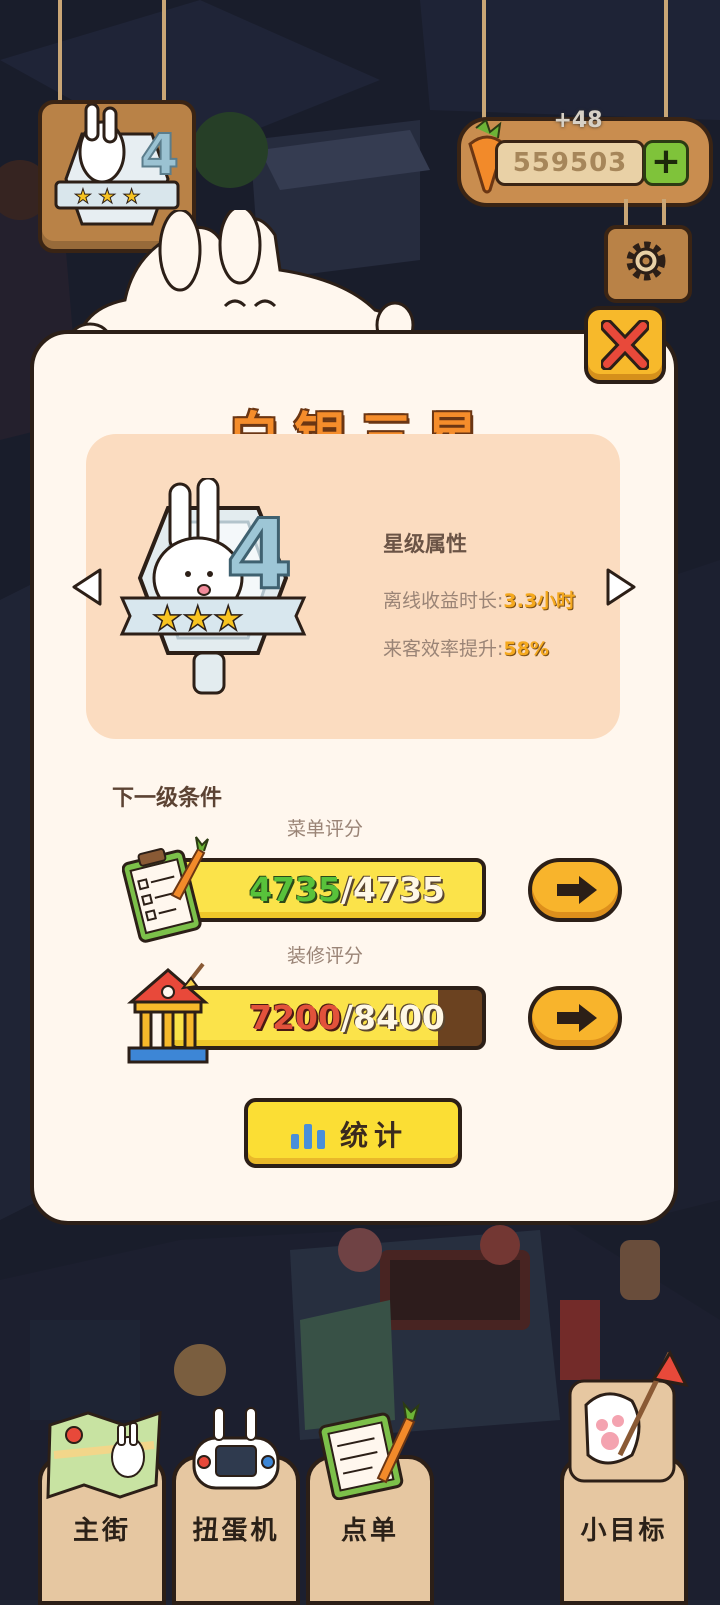 The image size is (720, 1605). What do you see at coordinates (624, 1531) in the screenshot?
I see `nav-label-small-goals: 小目标` at bounding box center [624, 1531].